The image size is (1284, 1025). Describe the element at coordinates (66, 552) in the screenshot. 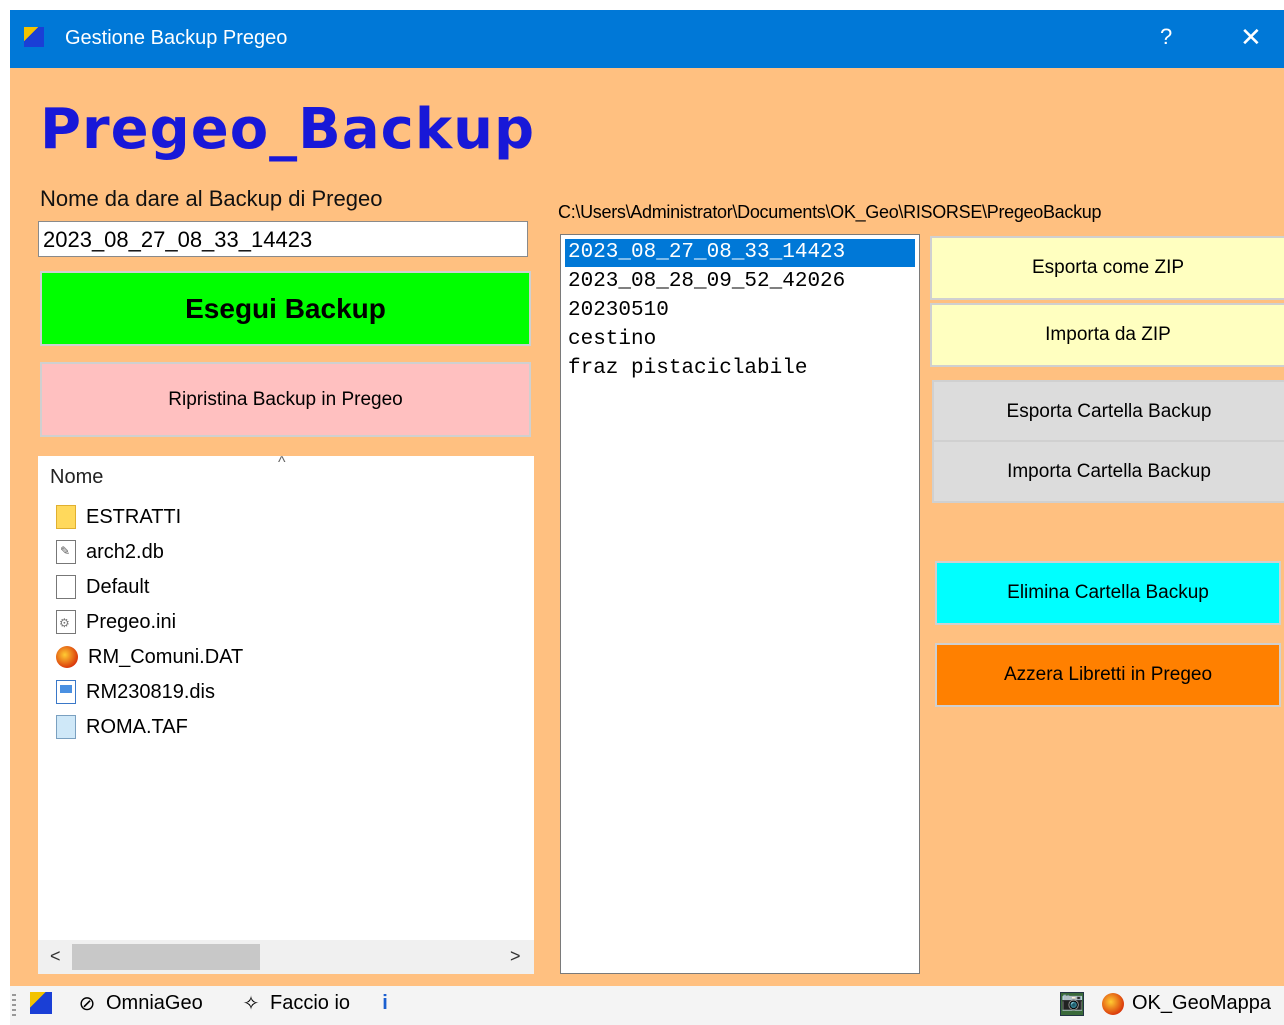

I see `db-file-icon` at that location.